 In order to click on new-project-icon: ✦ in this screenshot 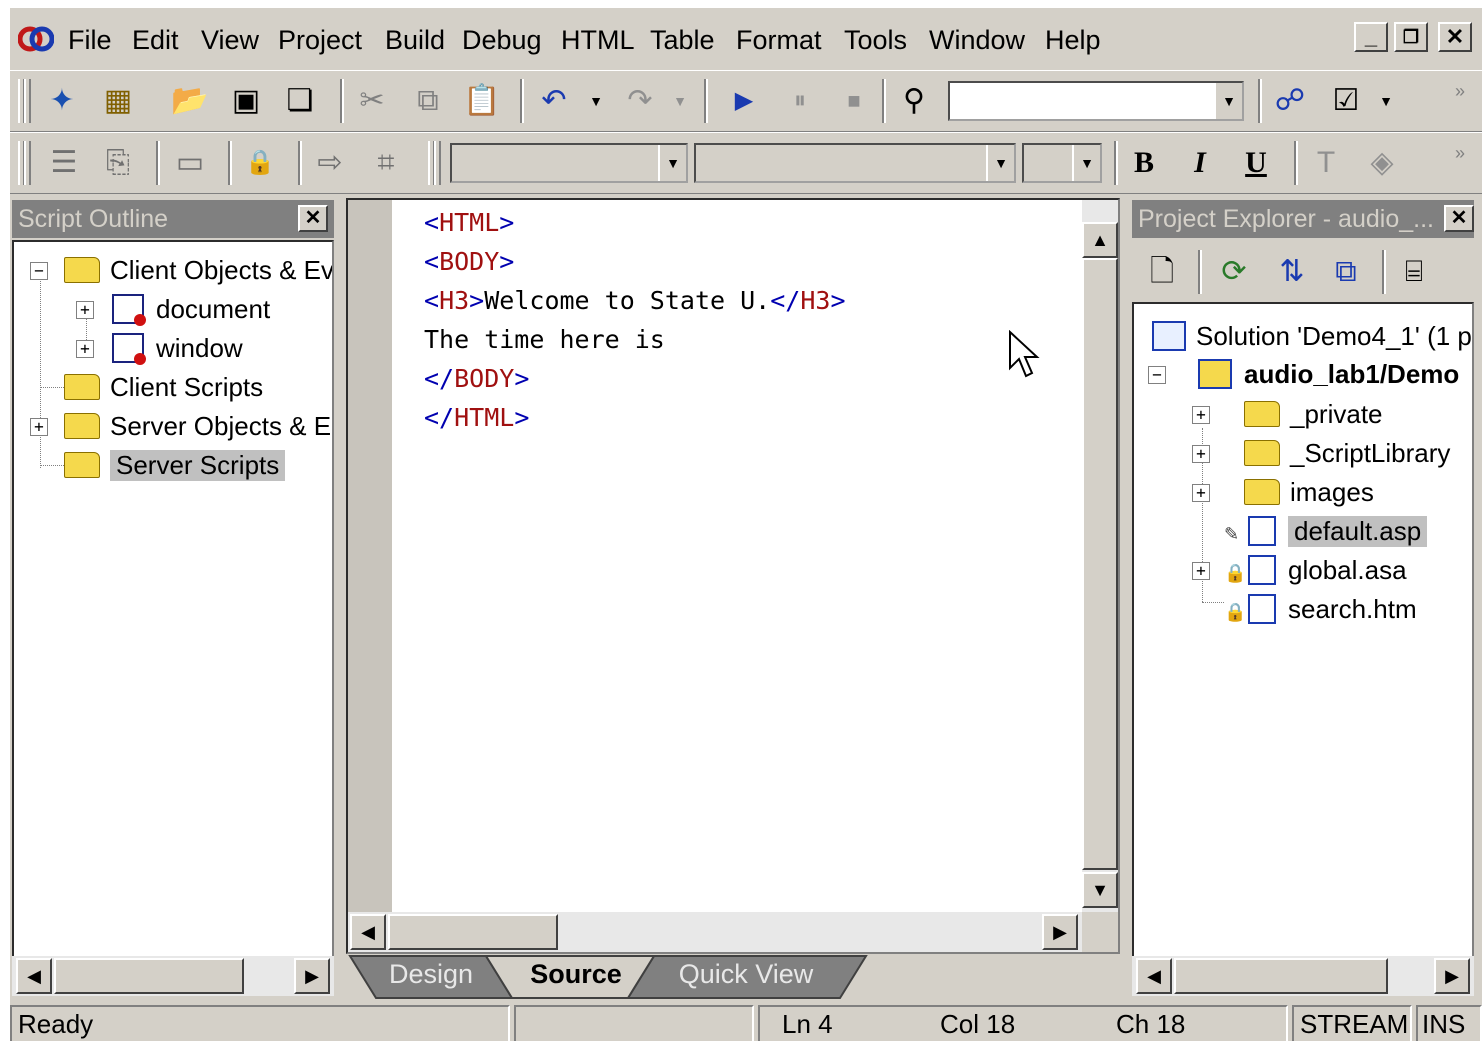, I will do `click(62, 101)`.